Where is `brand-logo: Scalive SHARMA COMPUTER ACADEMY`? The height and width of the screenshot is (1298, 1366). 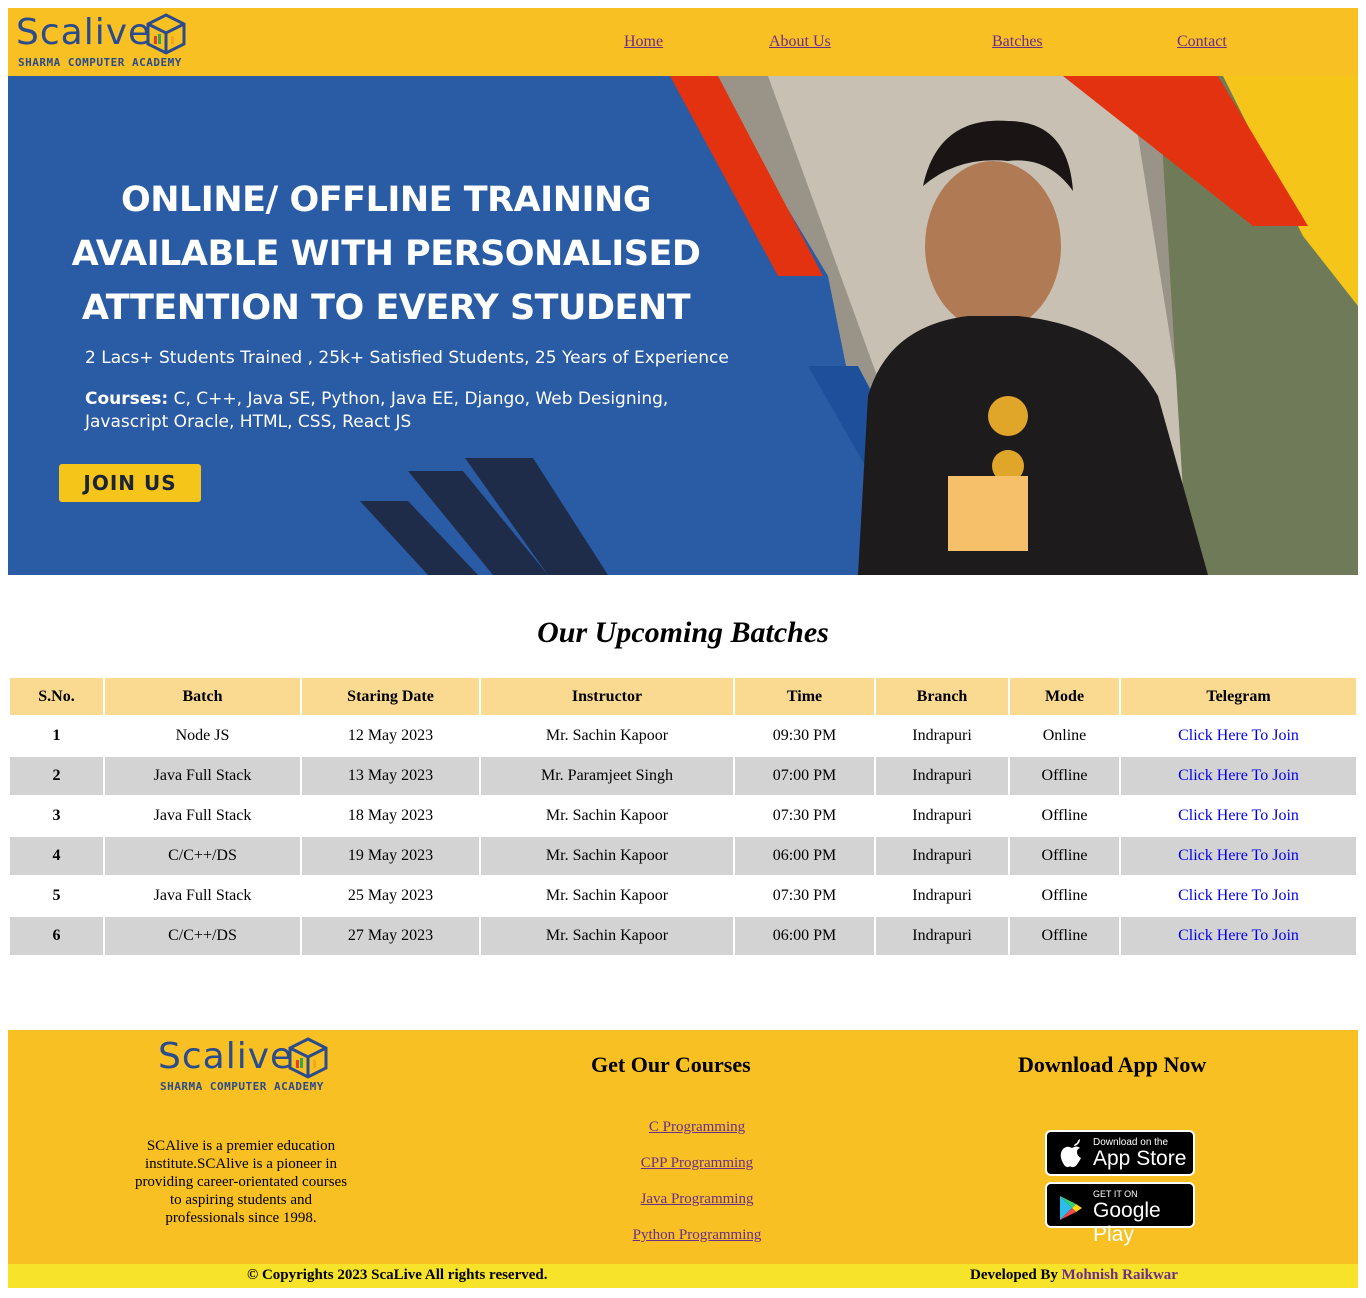
brand-logo: Scalive SHARMA COMPUTER ACADEMY is located at coordinates (101, 43).